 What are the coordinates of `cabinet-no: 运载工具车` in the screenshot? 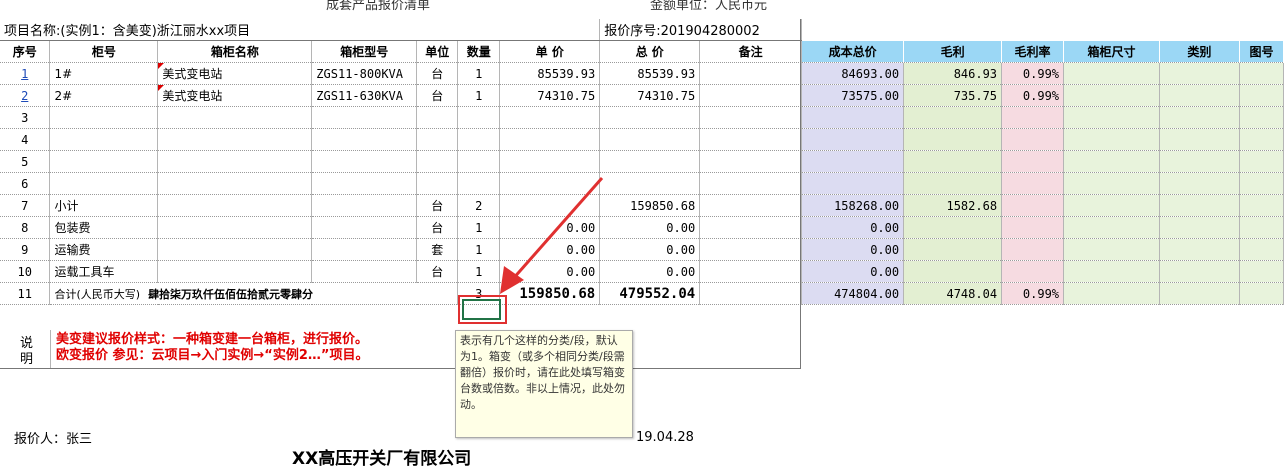 It's located at (104, 271).